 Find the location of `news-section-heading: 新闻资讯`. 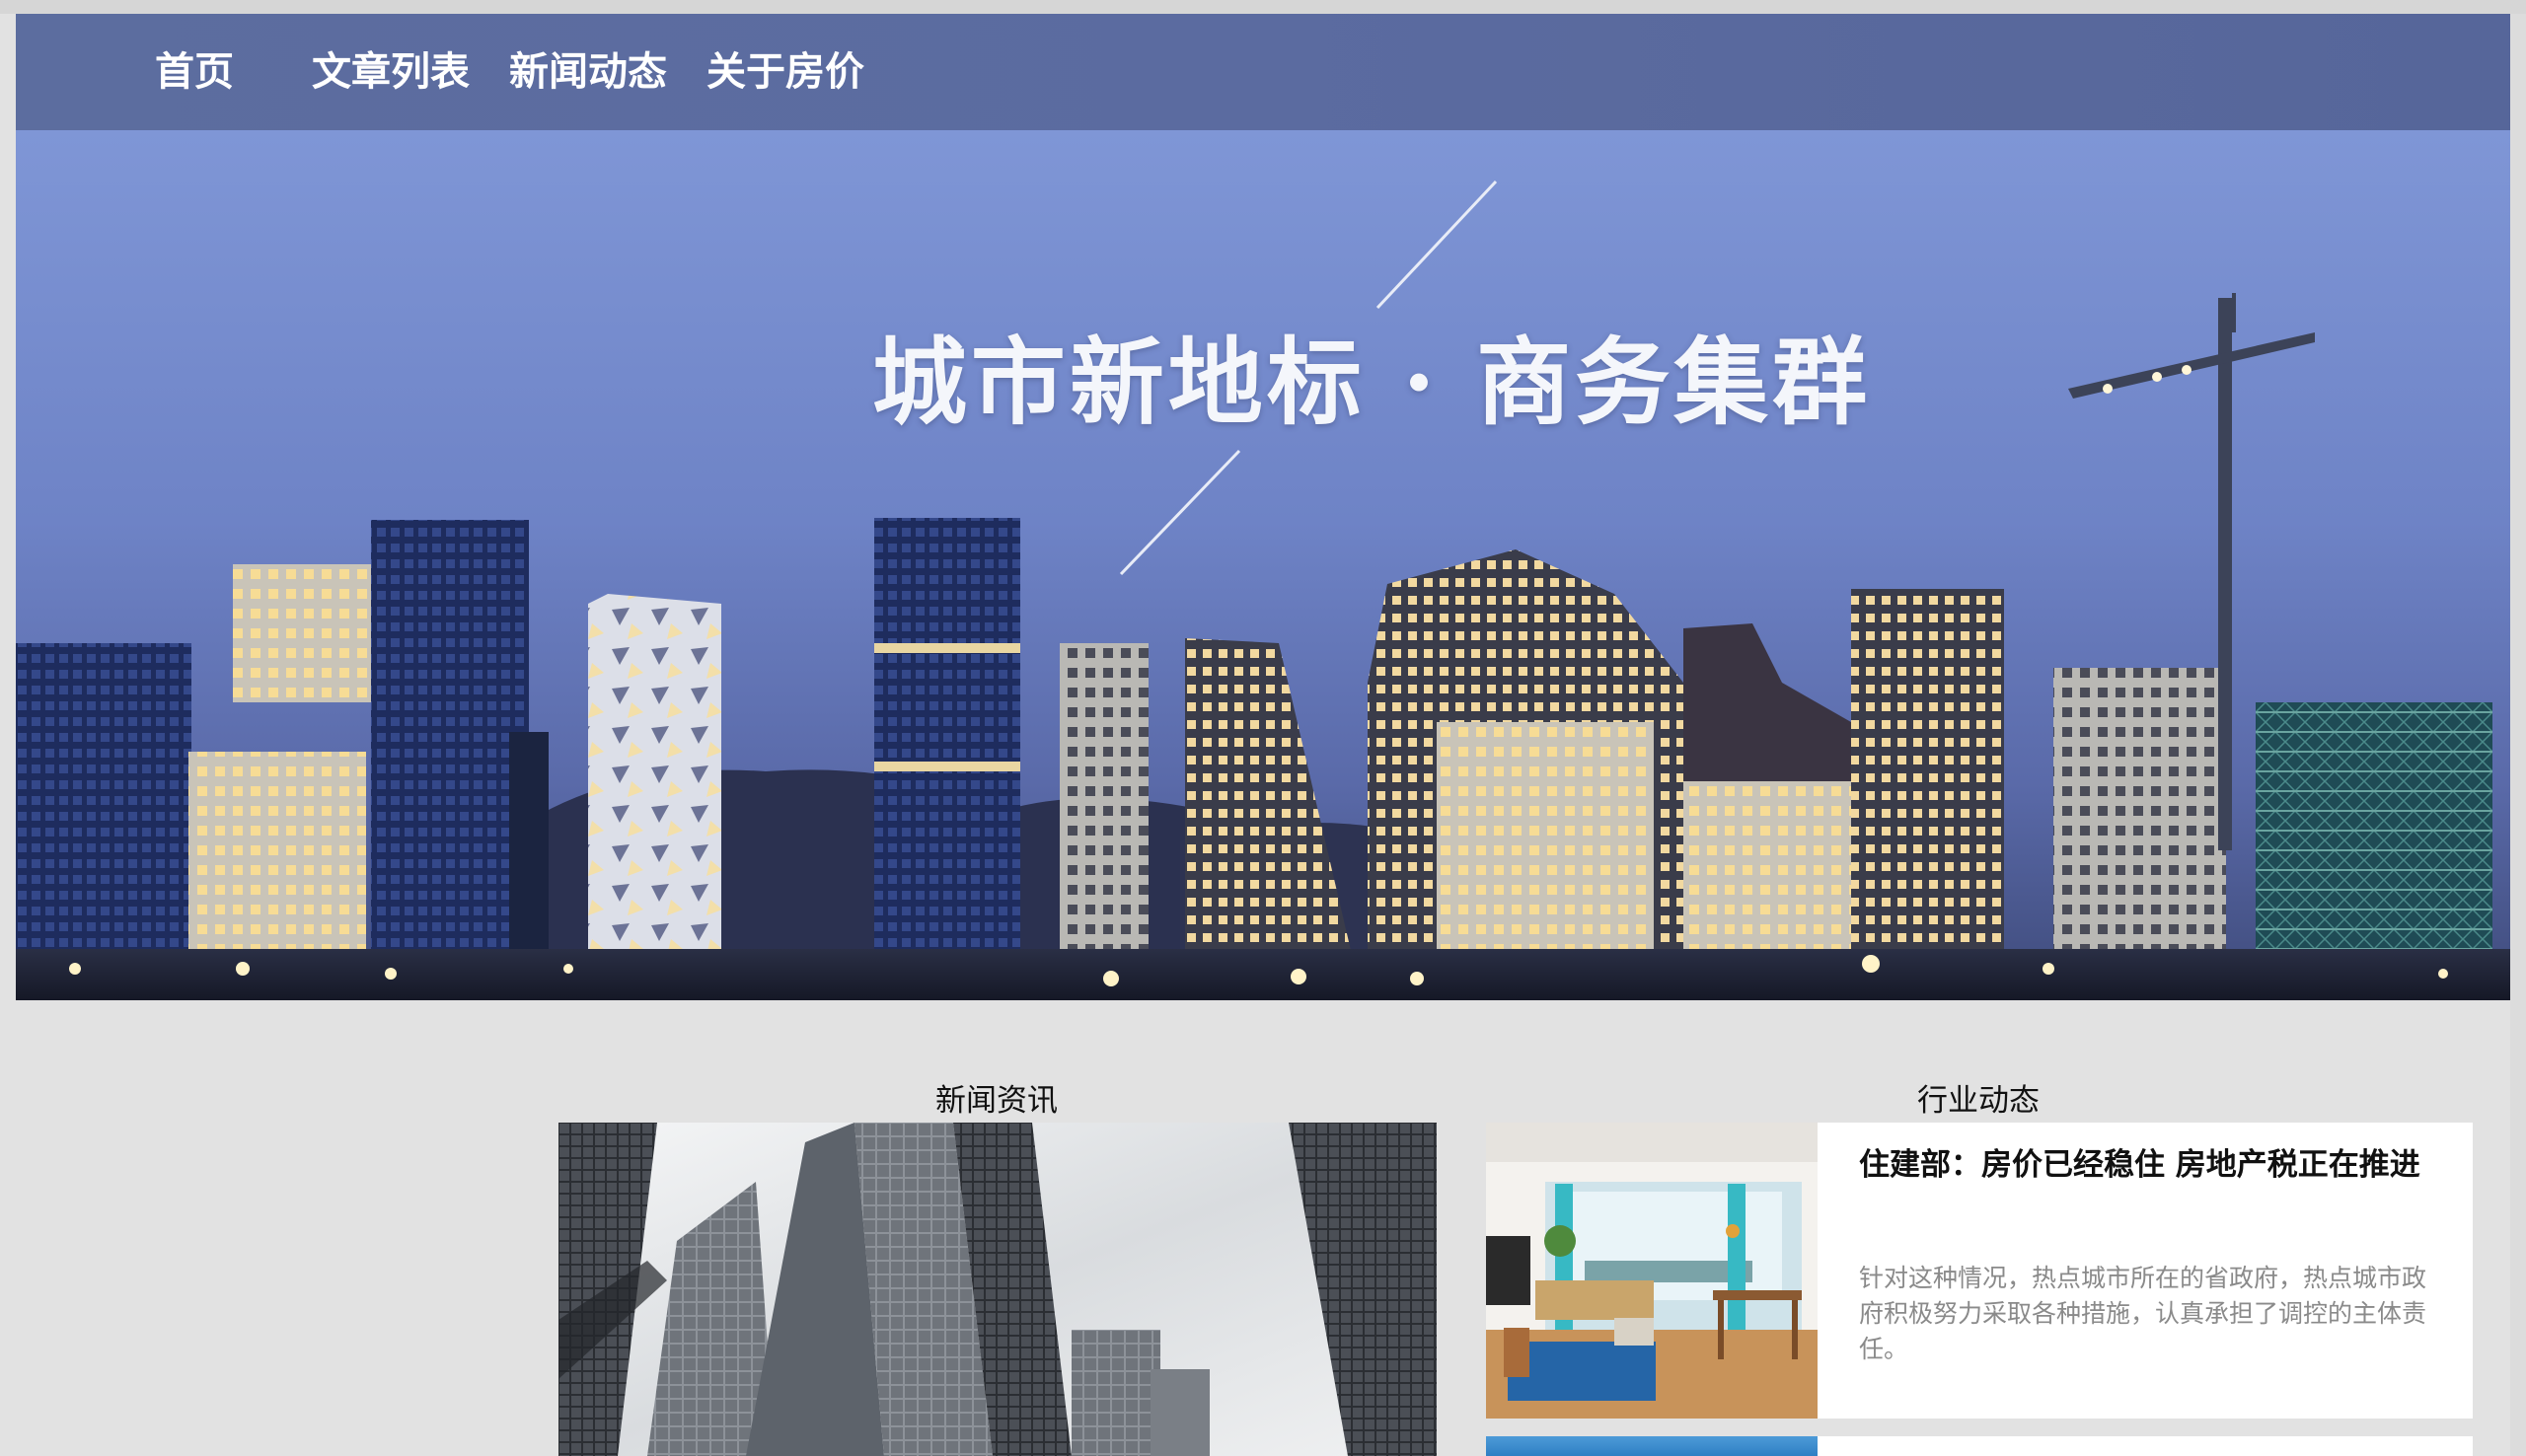

news-section-heading: 新闻资讯 is located at coordinates (996, 1101).